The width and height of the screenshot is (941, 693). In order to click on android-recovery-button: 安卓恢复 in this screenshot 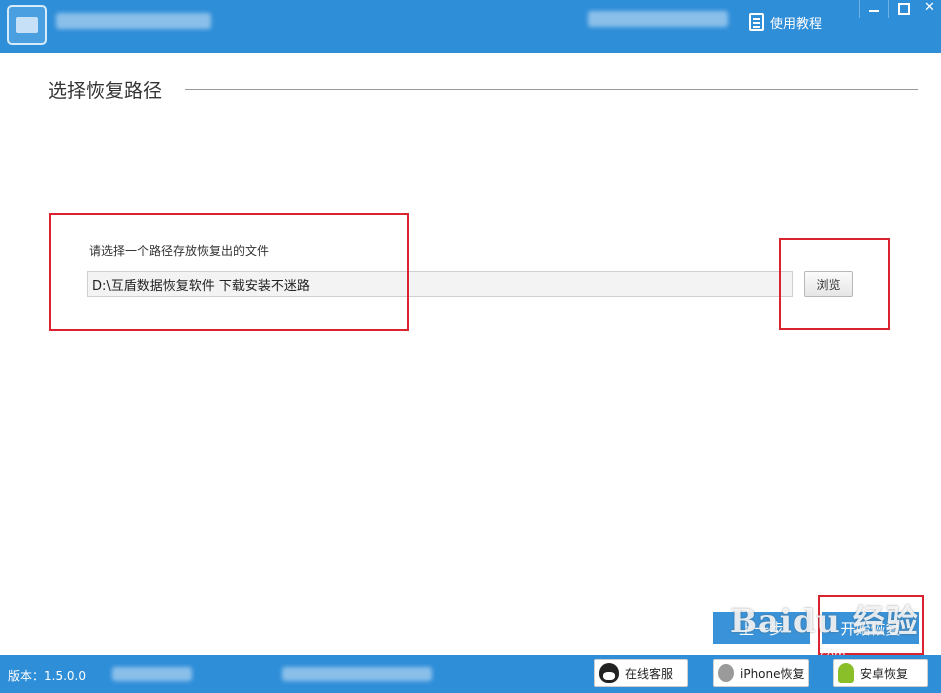, I will do `click(880, 673)`.